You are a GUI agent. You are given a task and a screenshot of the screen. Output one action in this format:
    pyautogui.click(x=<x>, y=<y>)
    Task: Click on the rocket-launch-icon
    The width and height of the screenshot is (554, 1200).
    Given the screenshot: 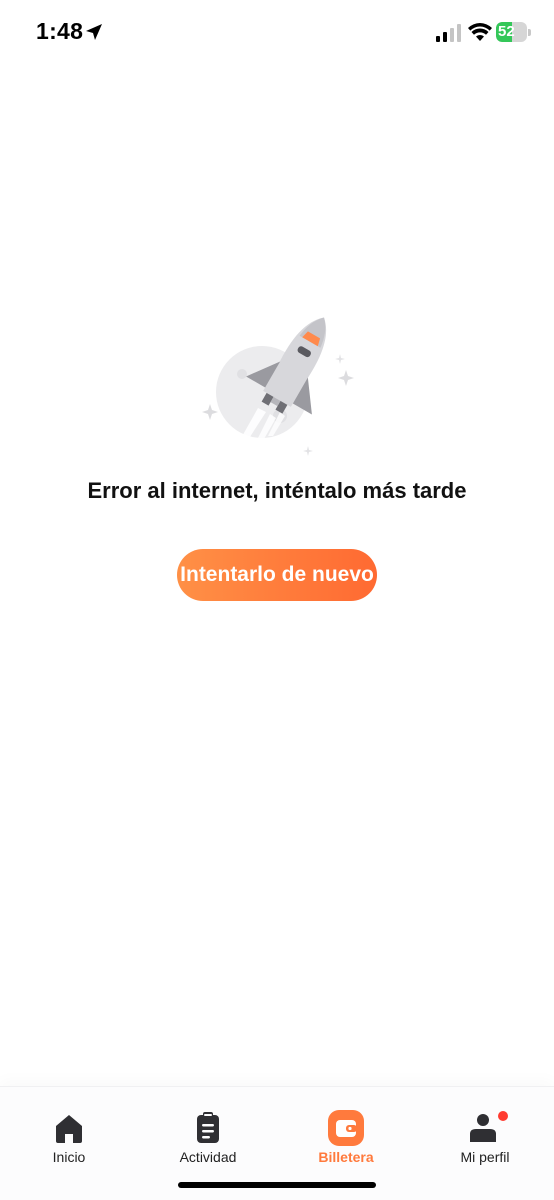 What is the action you would take?
    pyautogui.click(x=278, y=386)
    